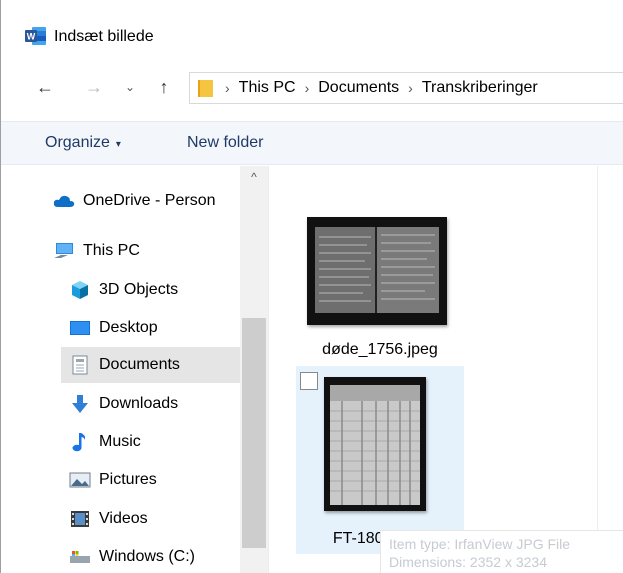 The image size is (623, 573). I want to click on forward-arrow-icon: →, so click(94, 87).